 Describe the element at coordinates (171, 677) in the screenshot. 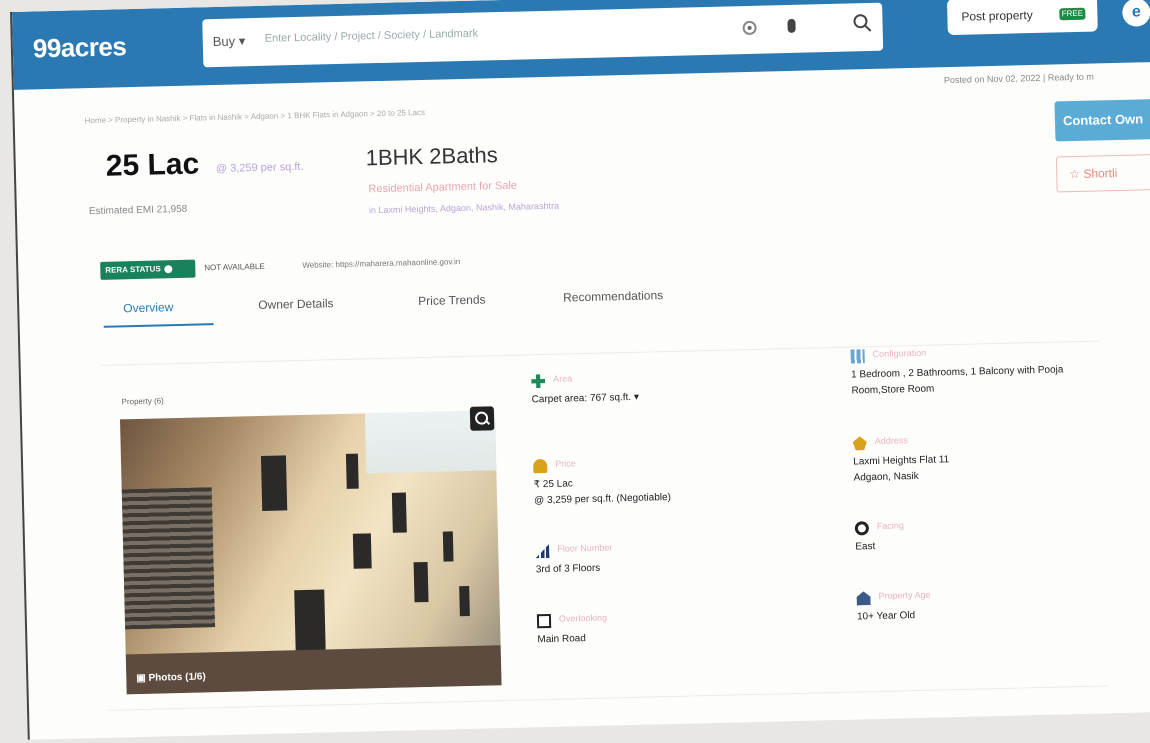

I see `photos-counter: ▣ Photos (1/6)` at that location.